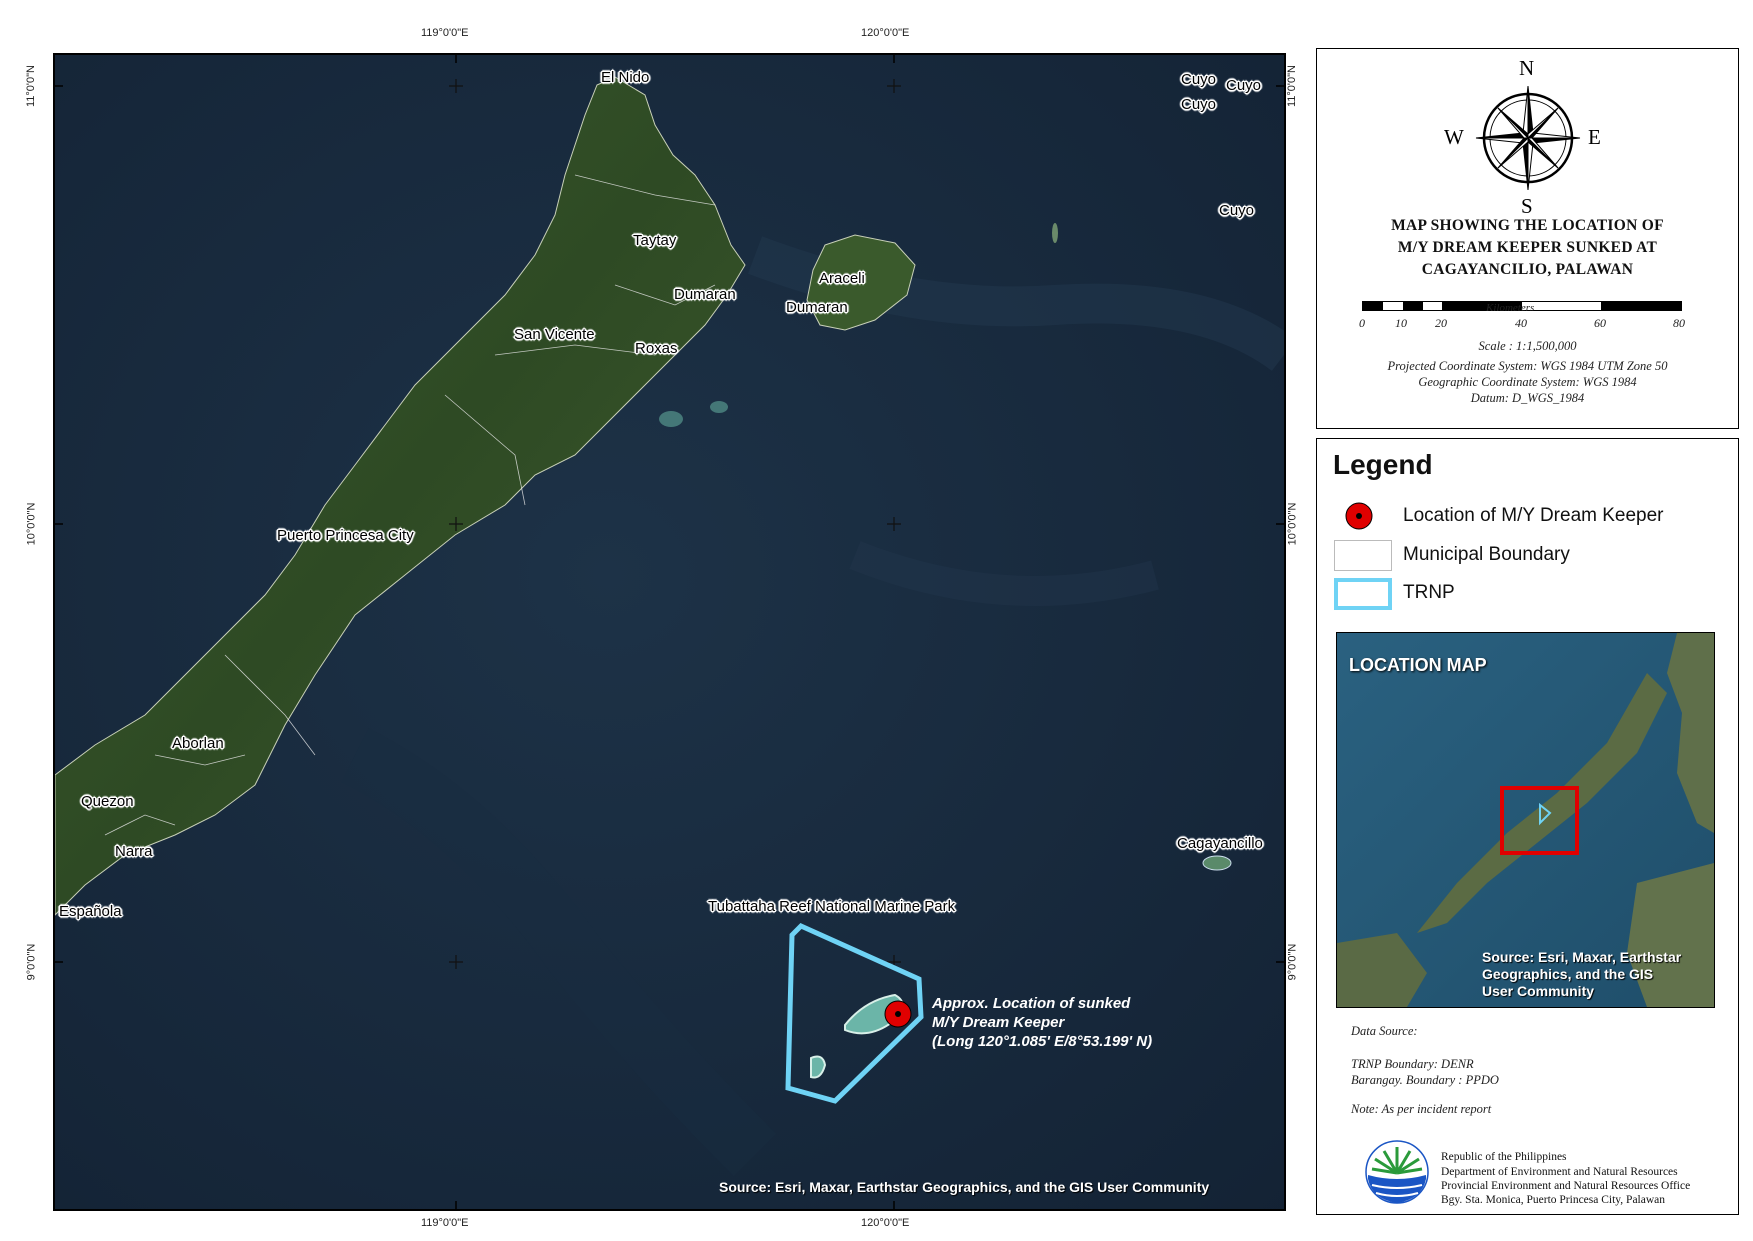  Describe the element at coordinates (554, 334) in the screenshot. I see `label-san-vicente: San Vicente` at that location.